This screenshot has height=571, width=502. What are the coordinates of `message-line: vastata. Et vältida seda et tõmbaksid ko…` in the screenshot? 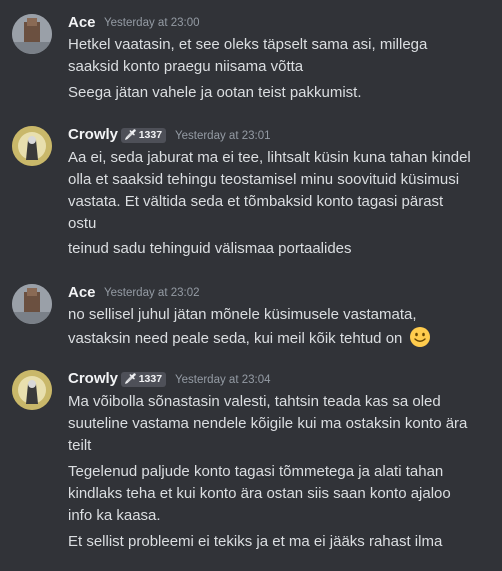 It's located at (256, 201).